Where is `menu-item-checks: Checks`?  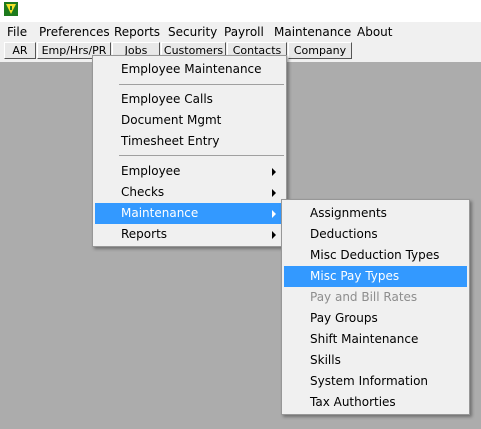
menu-item-checks: Checks is located at coordinates (189, 192).